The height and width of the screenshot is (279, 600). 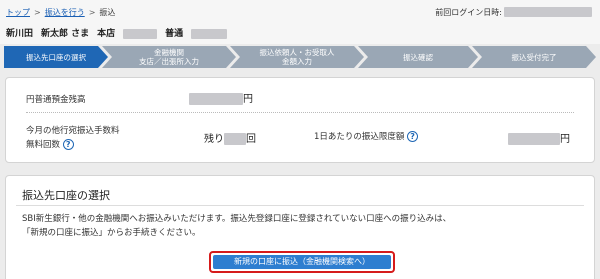 I want to click on limit-value: 円, so click(x=539, y=137).